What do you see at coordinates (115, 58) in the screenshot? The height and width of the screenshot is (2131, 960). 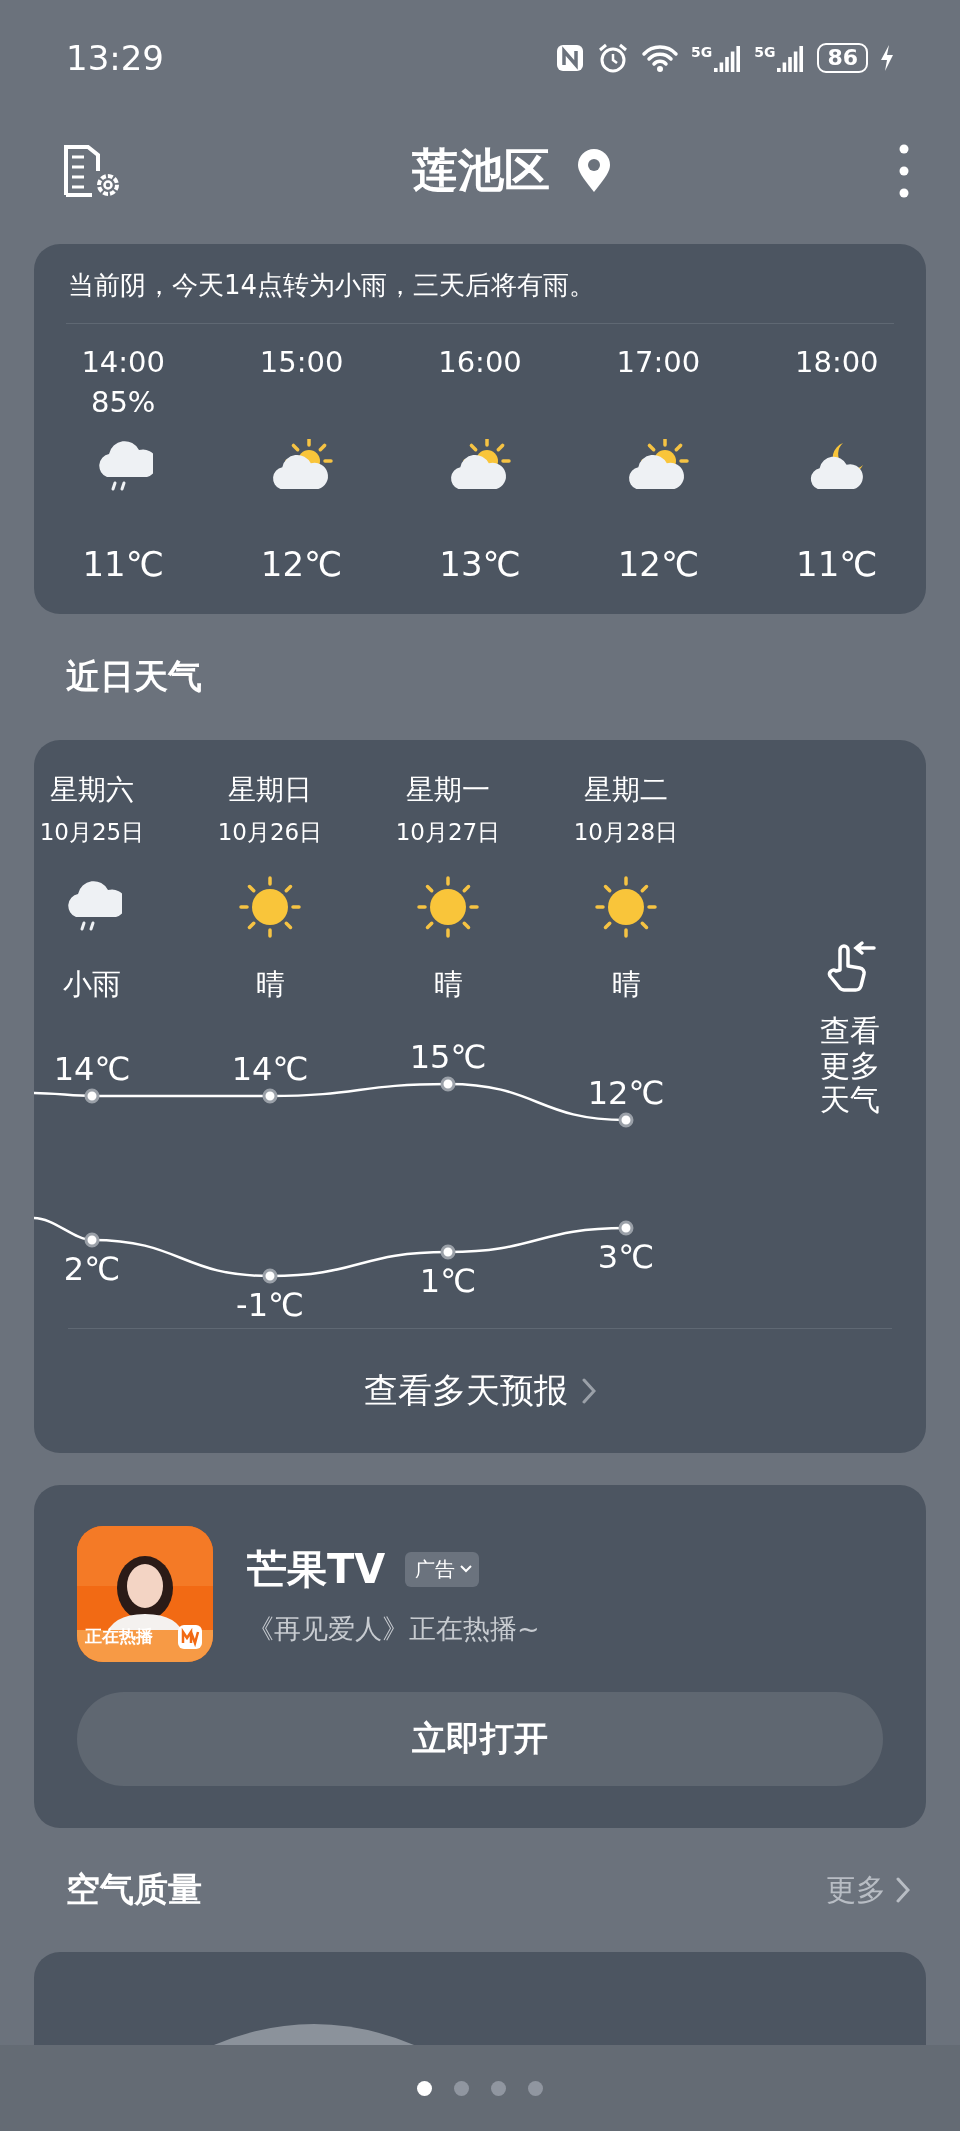 I see `clock-time: 13:29` at bounding box center [115, 58].